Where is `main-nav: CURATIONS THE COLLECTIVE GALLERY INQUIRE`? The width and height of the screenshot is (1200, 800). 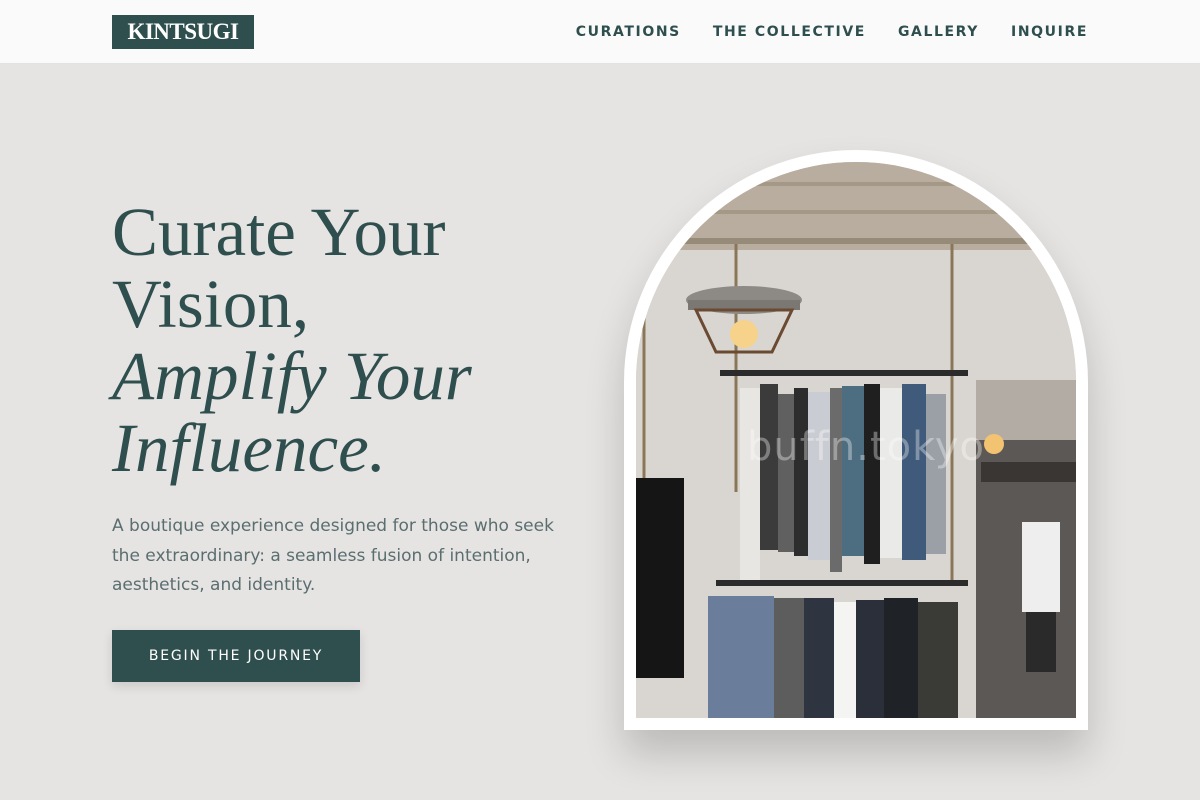
main-nav: CURATIONS THE COLLECTIVE GALLERY INQUIRE is located at coordinates (832, 32).